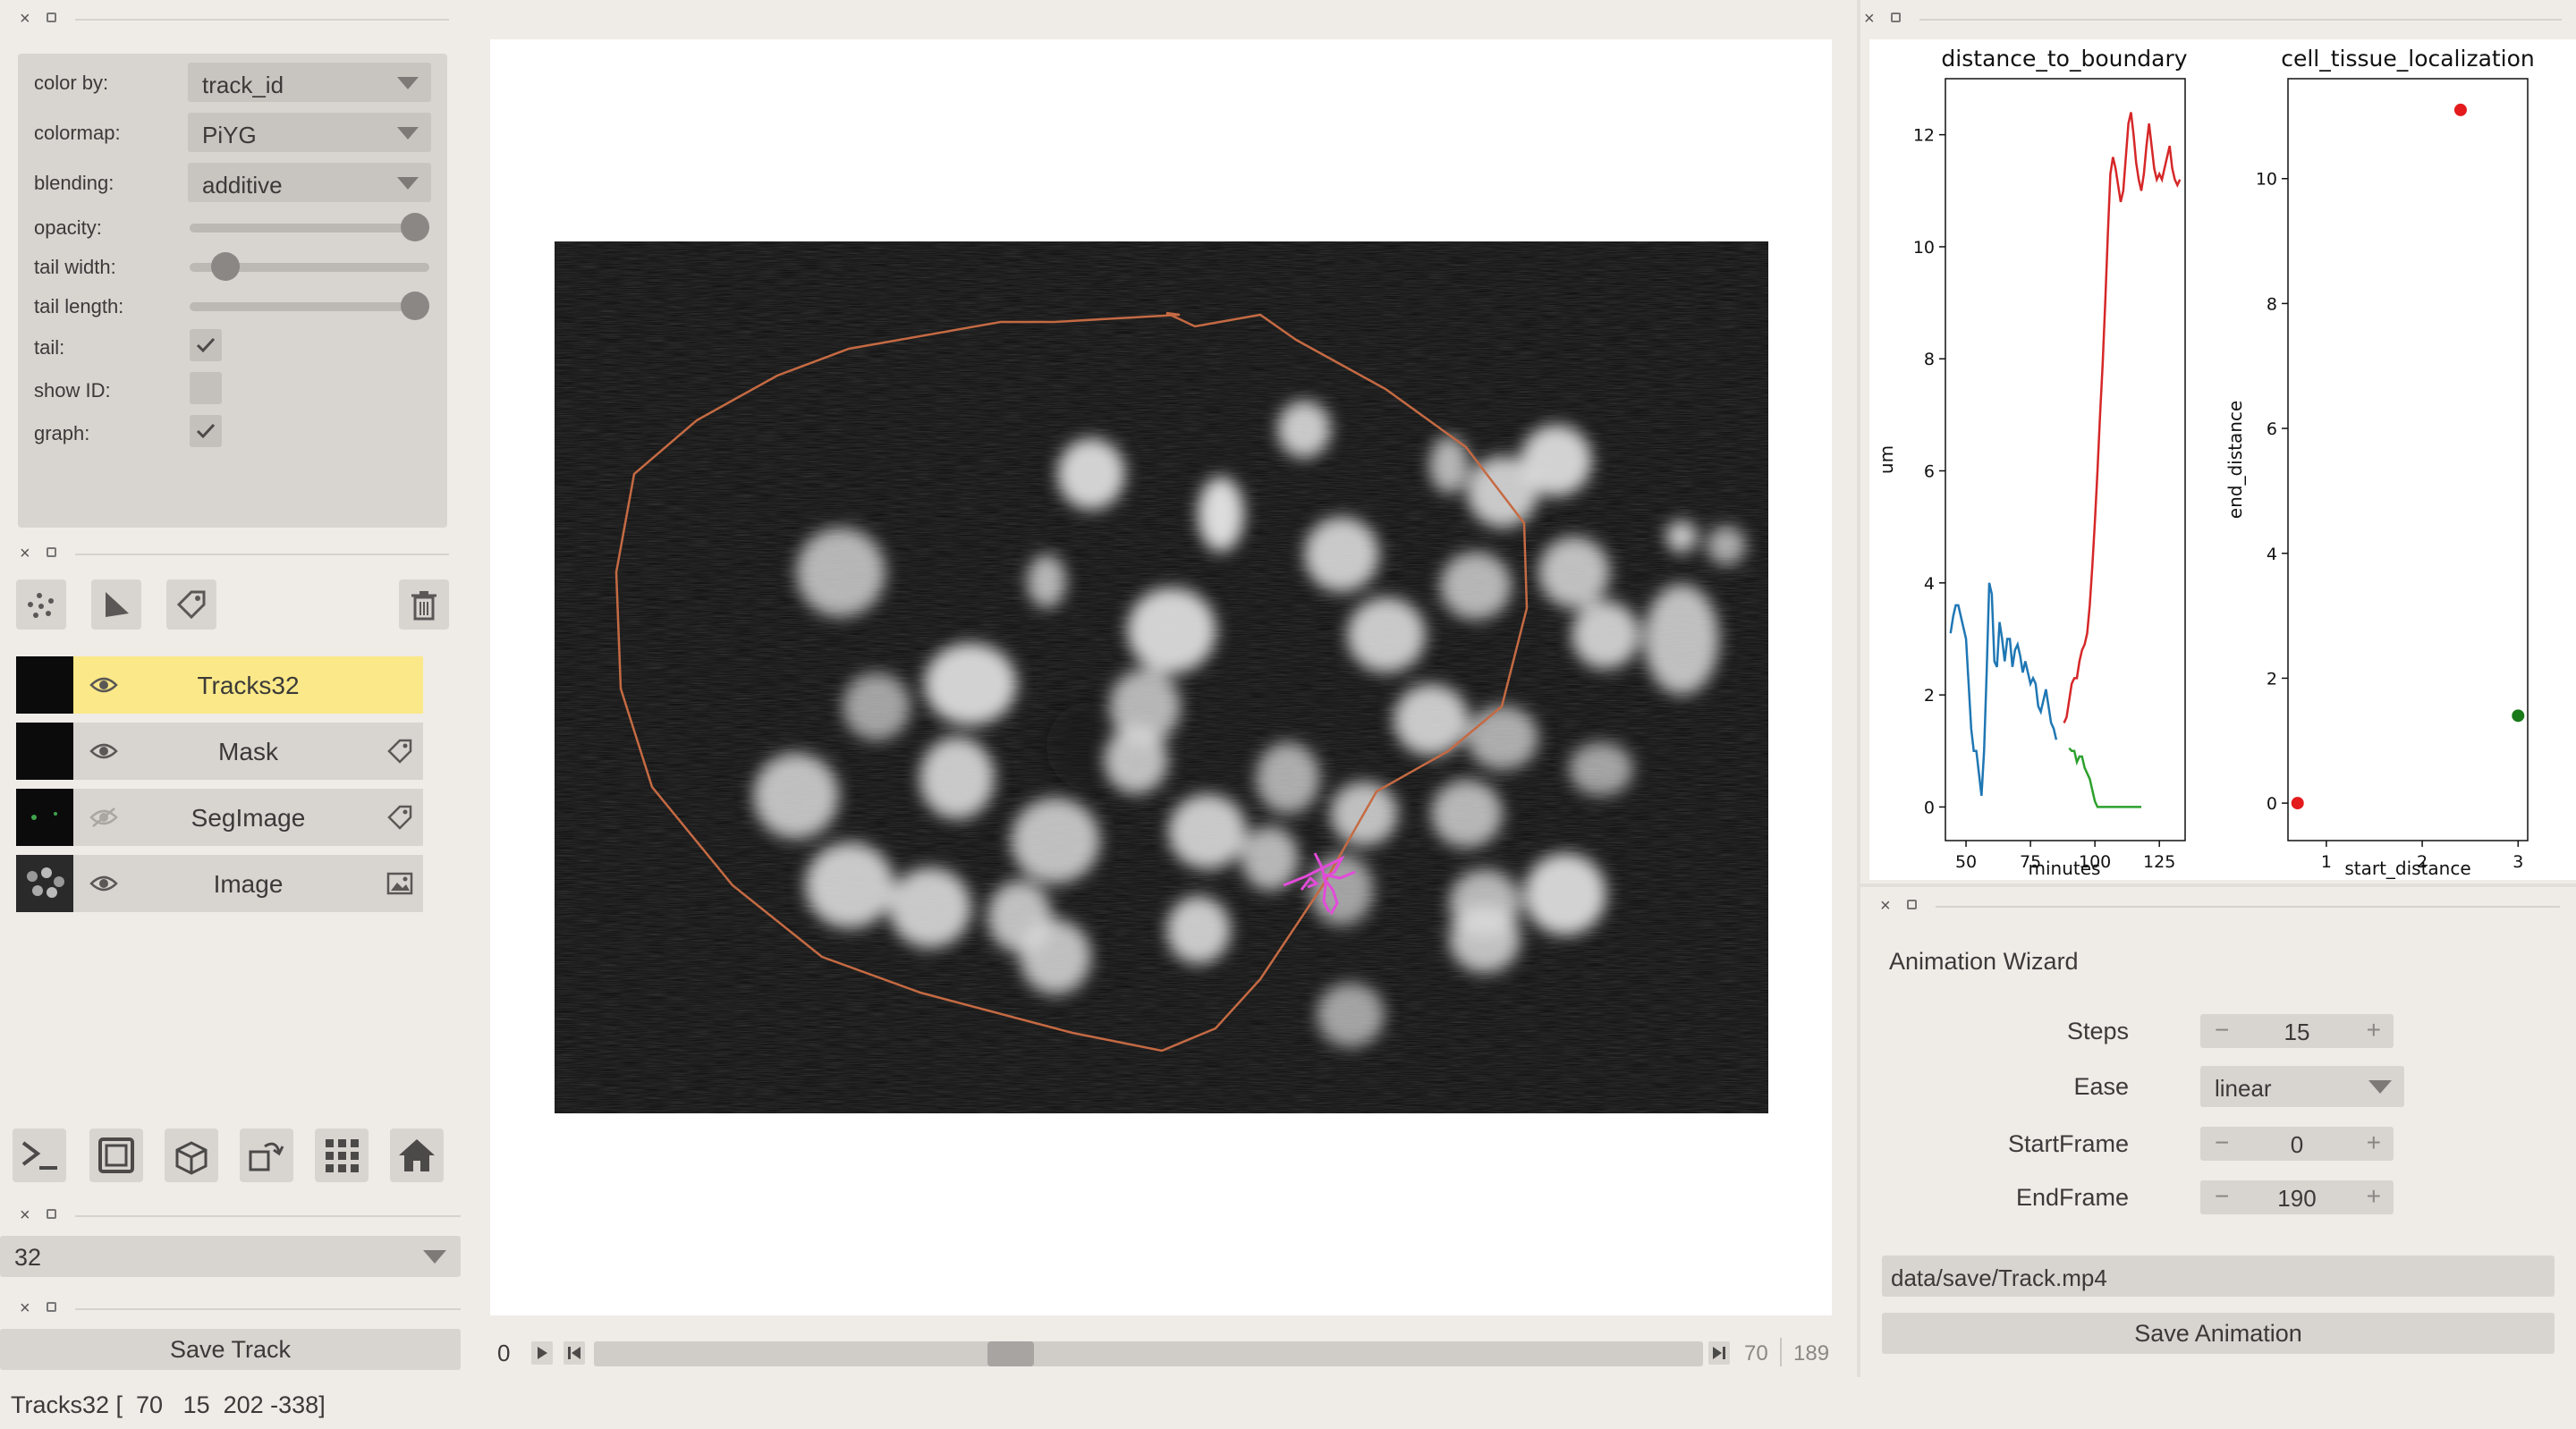 The width and height of the screenshot is (2576, 1429). I want to click on dims-current-frame: 70, so click(1756, 1353).